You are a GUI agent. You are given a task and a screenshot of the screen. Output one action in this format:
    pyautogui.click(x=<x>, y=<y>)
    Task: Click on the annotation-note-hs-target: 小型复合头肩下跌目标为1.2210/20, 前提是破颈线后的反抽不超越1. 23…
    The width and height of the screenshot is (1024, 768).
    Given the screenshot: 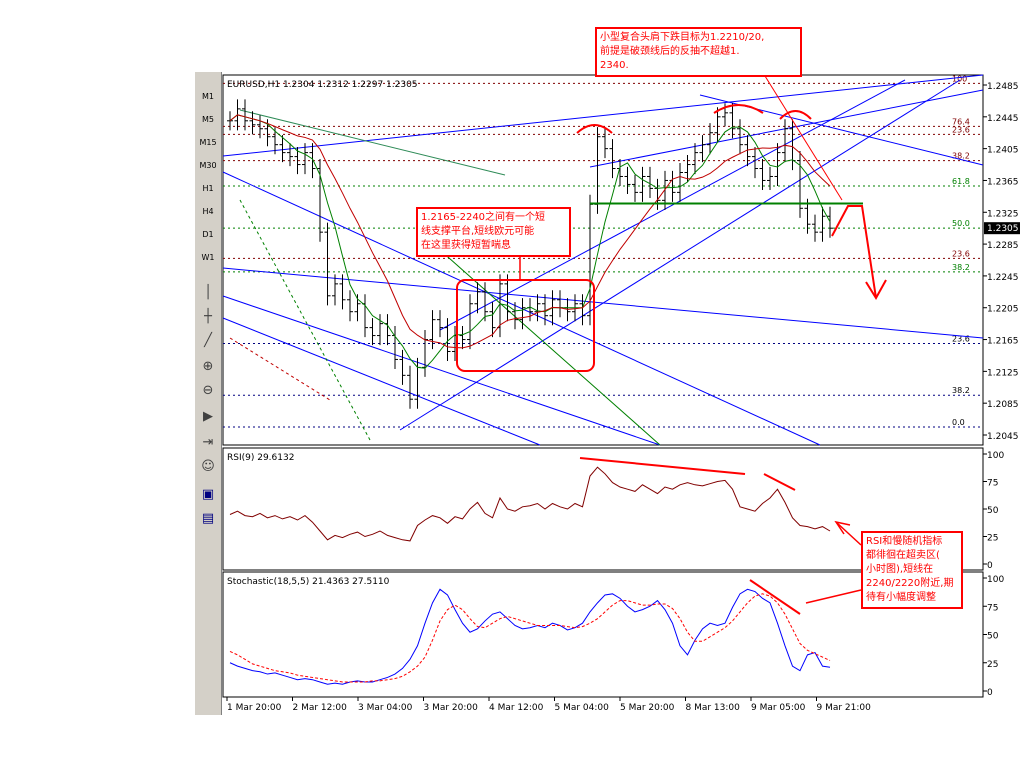 What is the action you would take?
    pyautogui.click(x=698, y=52)
    